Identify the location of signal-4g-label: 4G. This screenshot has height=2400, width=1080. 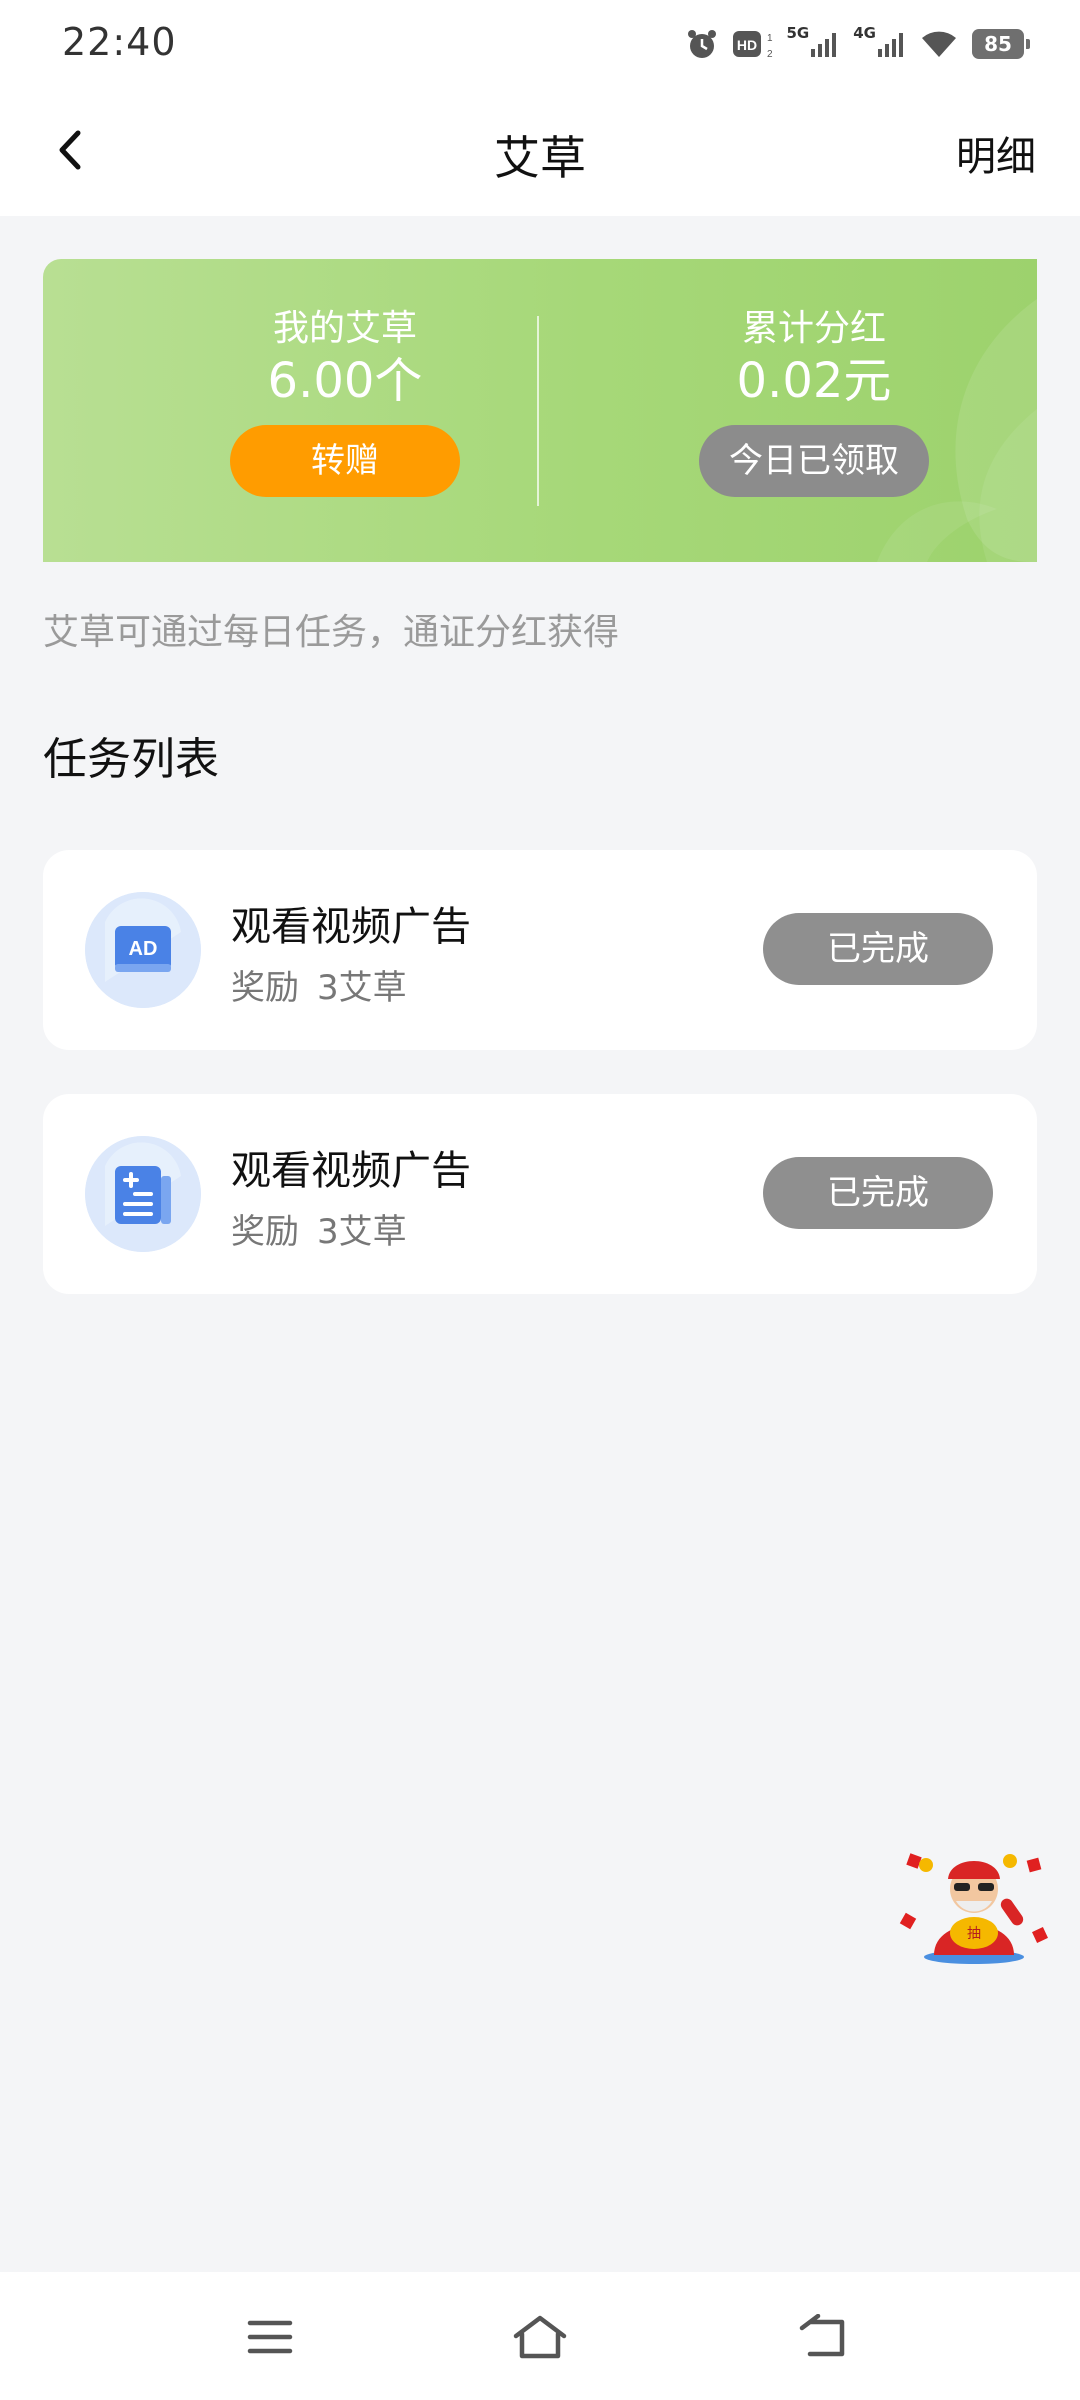
(864, 33).